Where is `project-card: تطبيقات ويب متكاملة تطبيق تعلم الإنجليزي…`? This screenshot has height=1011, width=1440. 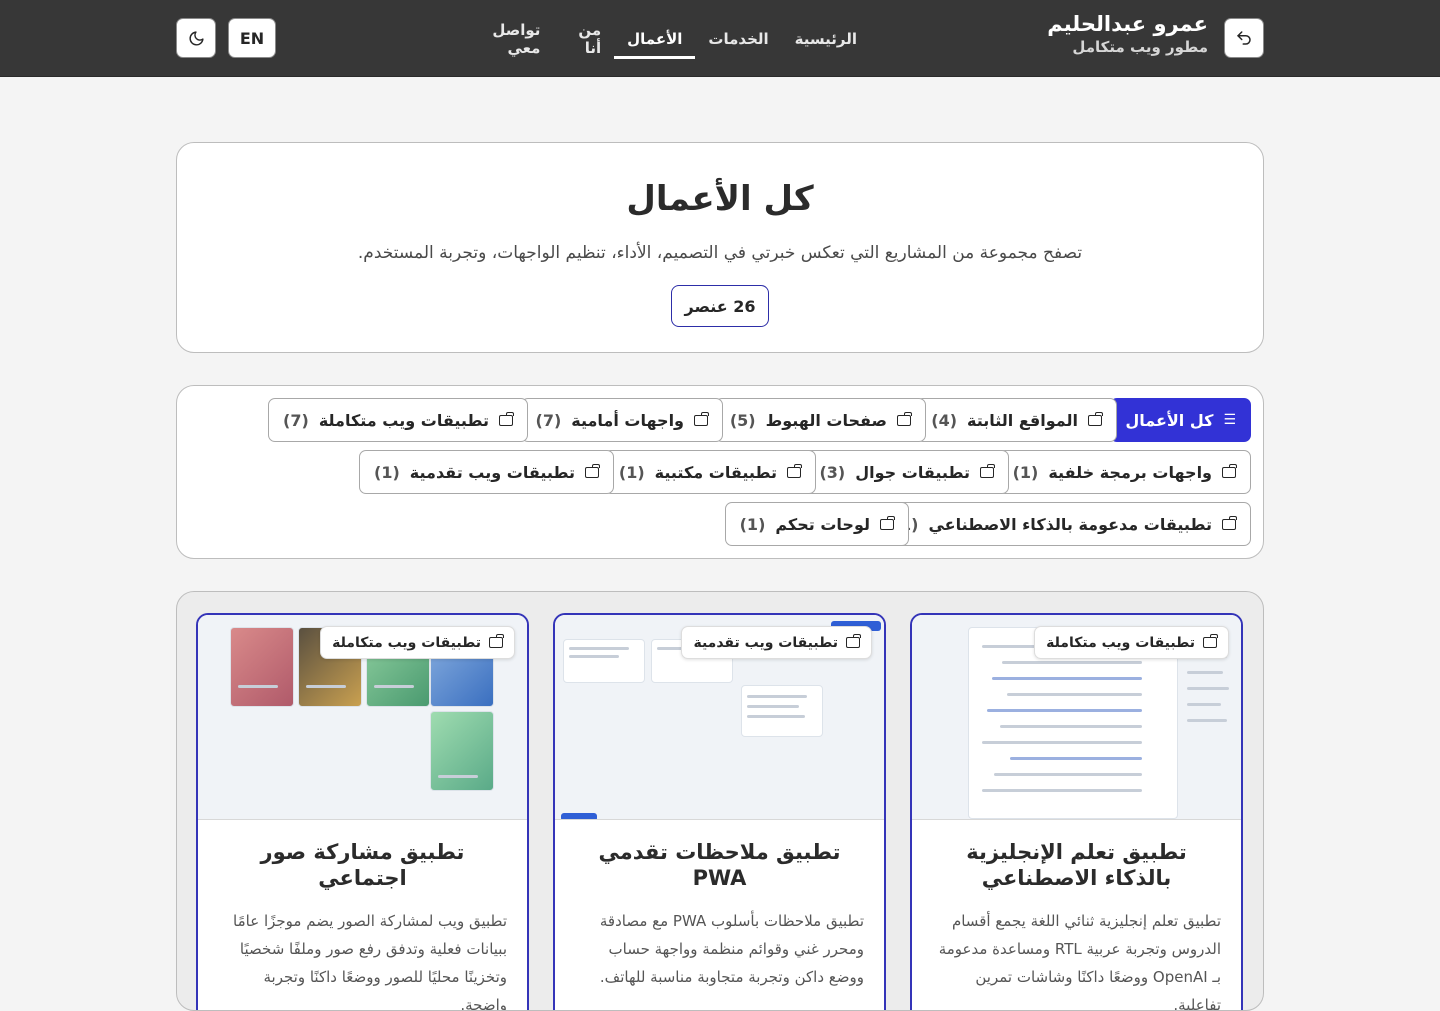 project-card: تطبيقات ويب متكاملة تطبيق تعلم الإنجليزي… is located at coordinates (1076, 812).